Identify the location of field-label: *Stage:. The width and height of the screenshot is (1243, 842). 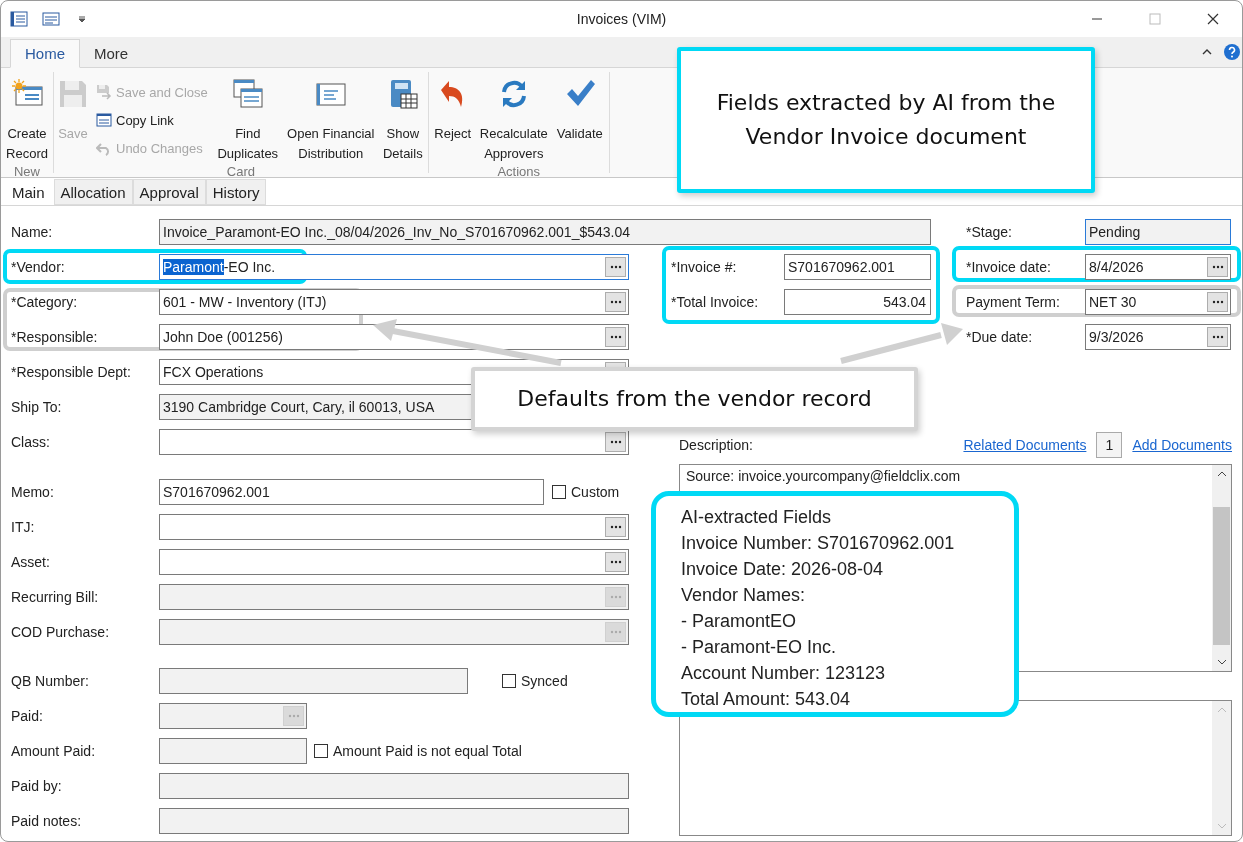
(989, 231).